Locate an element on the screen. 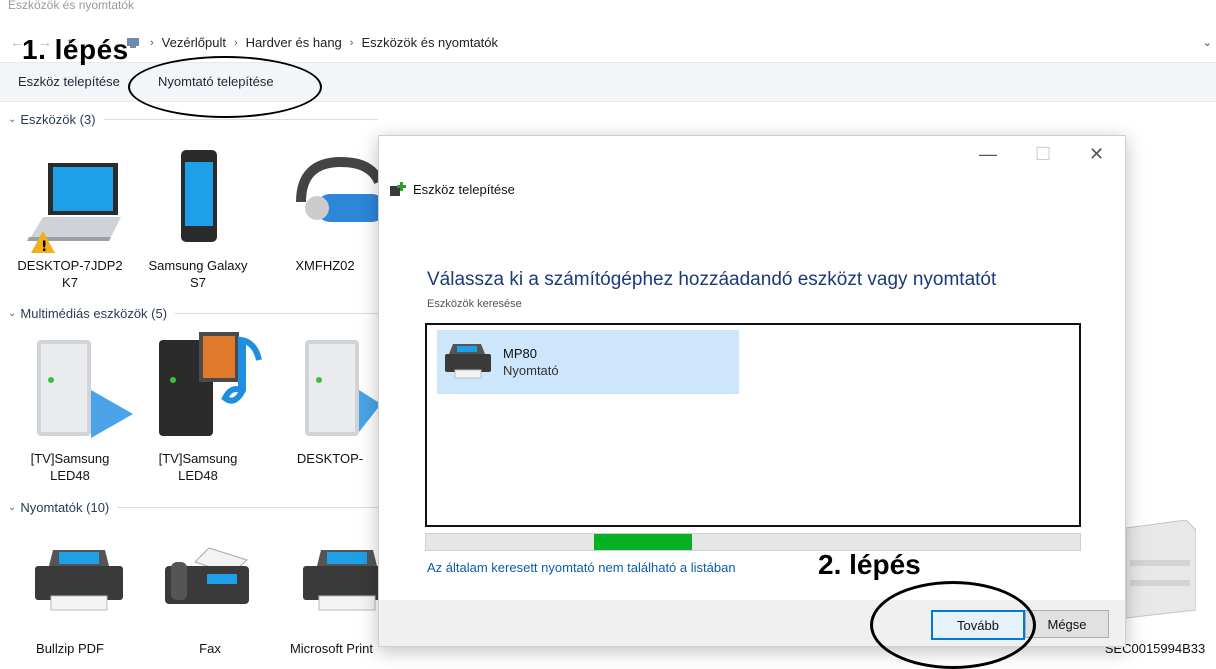 The height and width of the screenshot is (669, 1216). window-title: Eszközök és nyomtatók is located at coordinates (71, 6).